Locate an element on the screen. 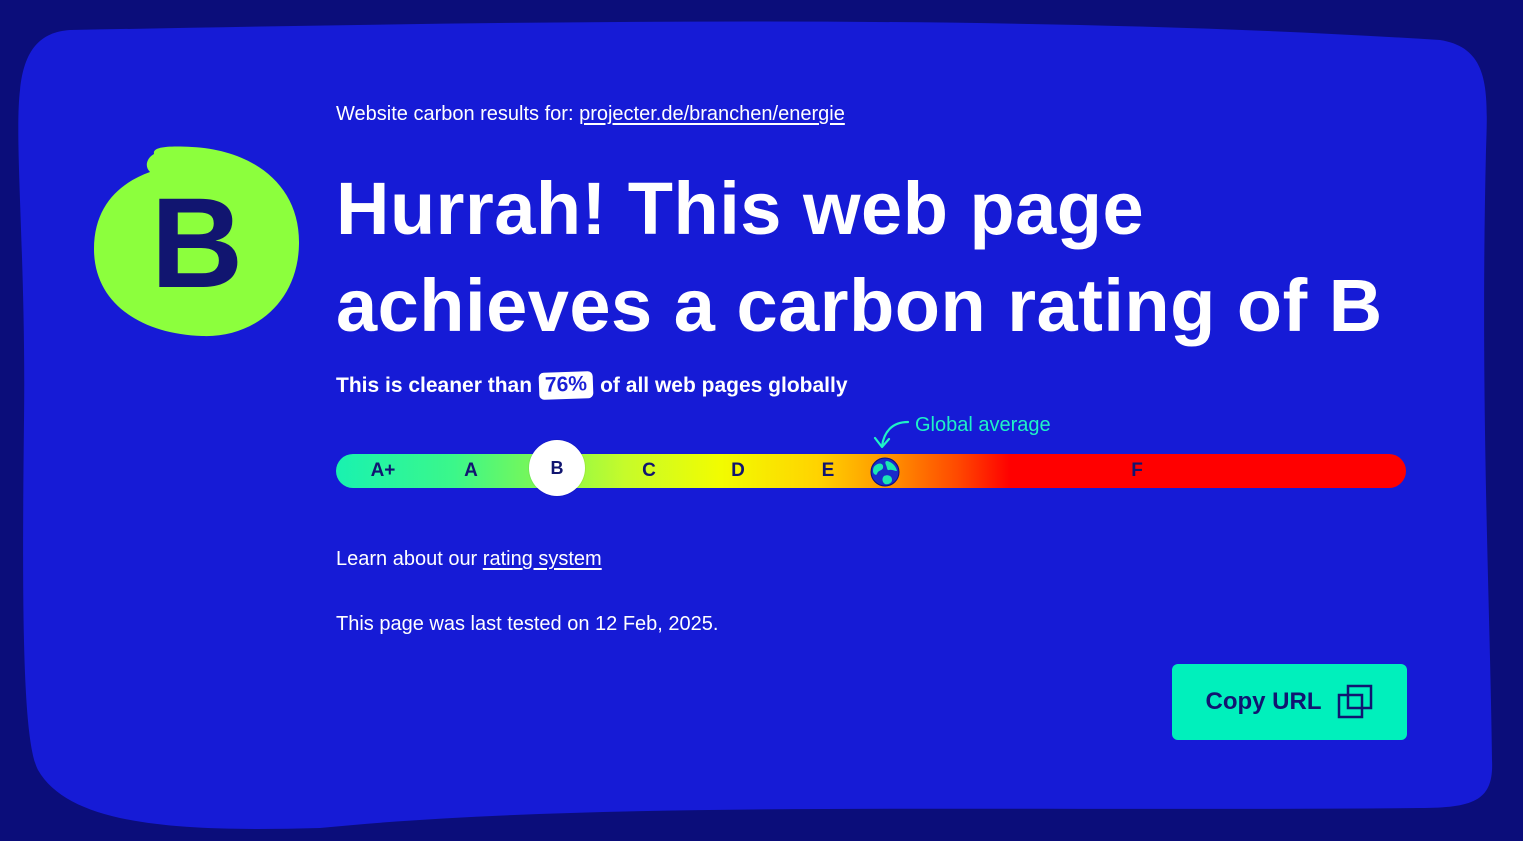 The width and height of the screenshot is (1523, 841). copy-url-button: Copy URL is located at coordinates (1289, 702).